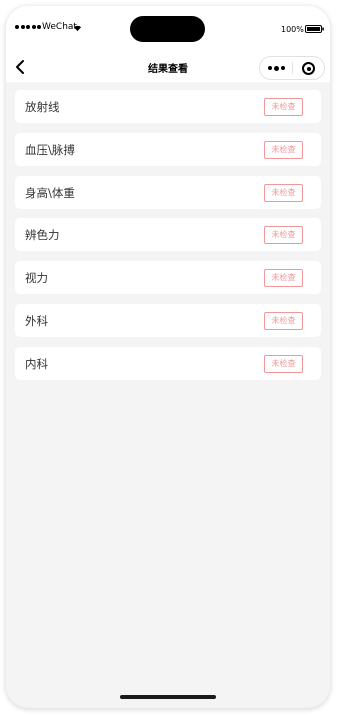  I want to click on item-label: 视力, so click(36, 278).